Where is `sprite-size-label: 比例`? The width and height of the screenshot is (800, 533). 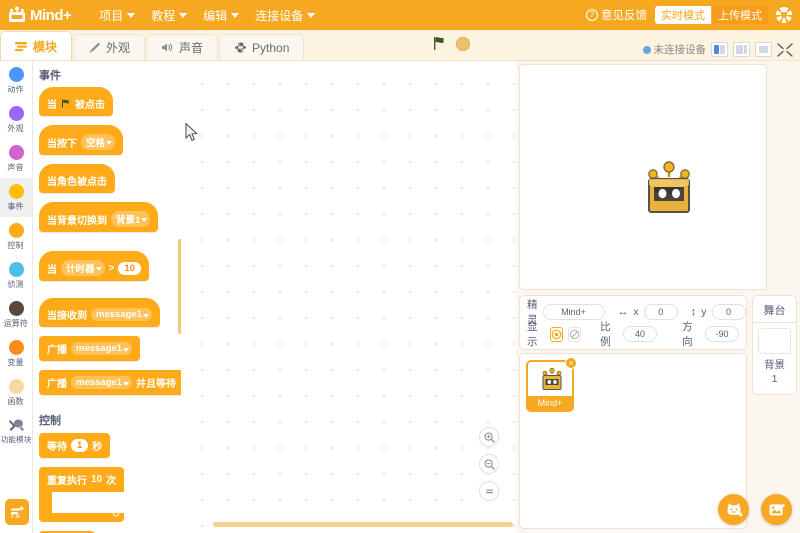
sprite-size-label: 比例 is located at coordinates (605, 334).